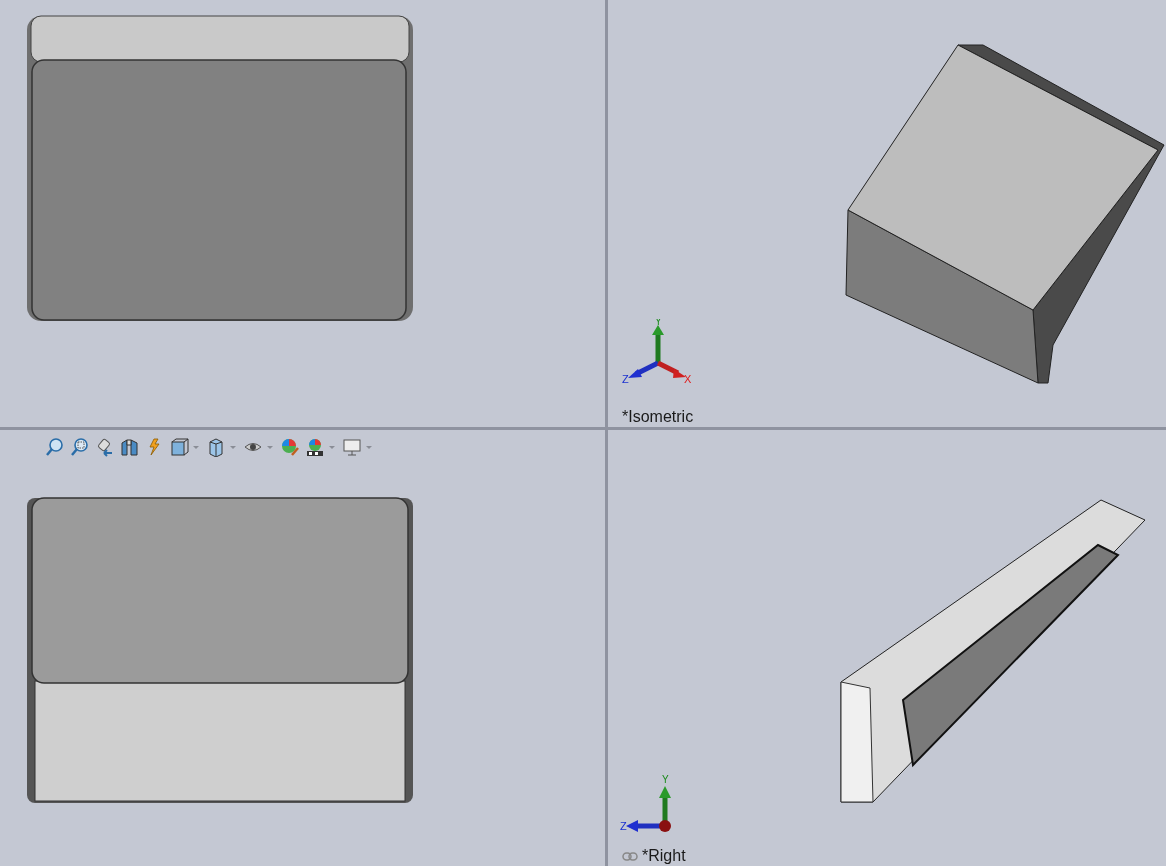 The image size is (1166, 866). What do you see at coordinates (178, 447) in the screenshot?
I see `cube-view-icon` at bounding box center [178, 447].